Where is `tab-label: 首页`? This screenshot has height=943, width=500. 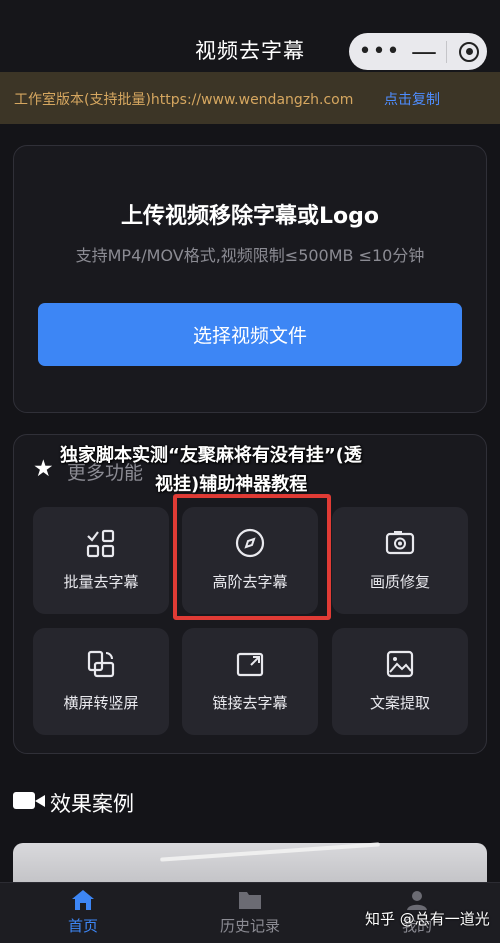 tab-label: 首页 is located at coordinates (82, 926).